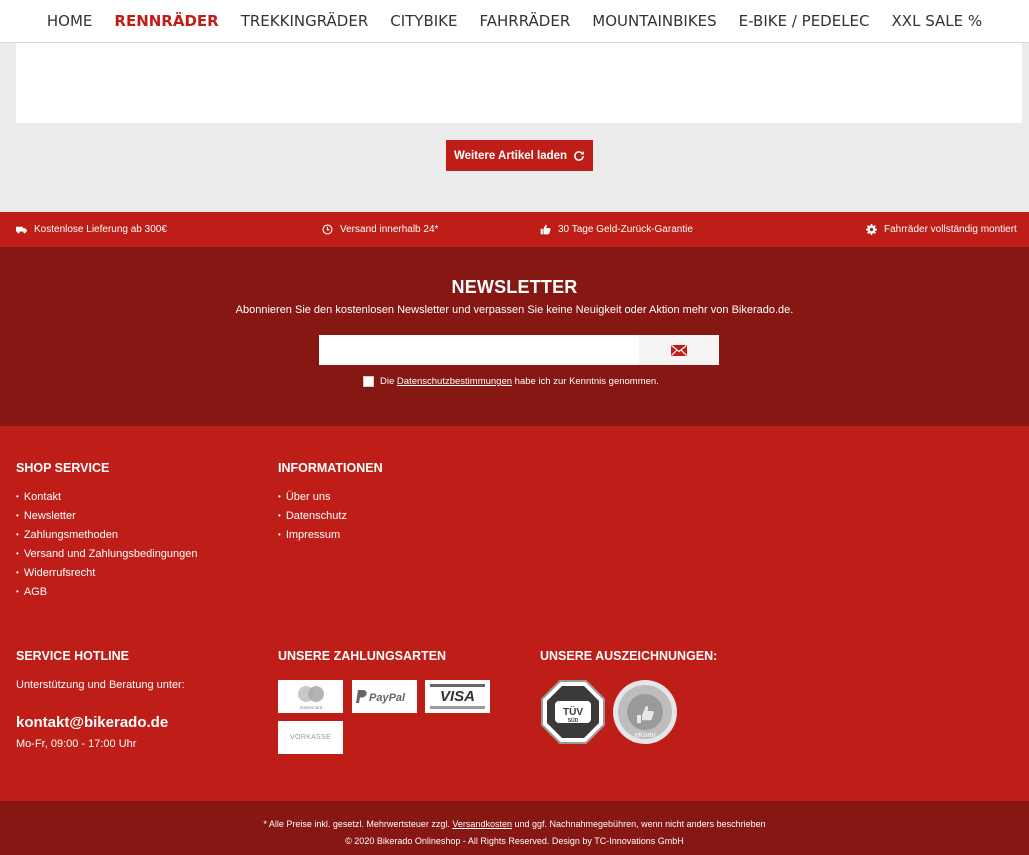 This screenshot has height=855, width=1029. What do you see at coordinates (368, 381) in the screenshot?
I see `consent-checkbox` at bounding box center [368, 381].